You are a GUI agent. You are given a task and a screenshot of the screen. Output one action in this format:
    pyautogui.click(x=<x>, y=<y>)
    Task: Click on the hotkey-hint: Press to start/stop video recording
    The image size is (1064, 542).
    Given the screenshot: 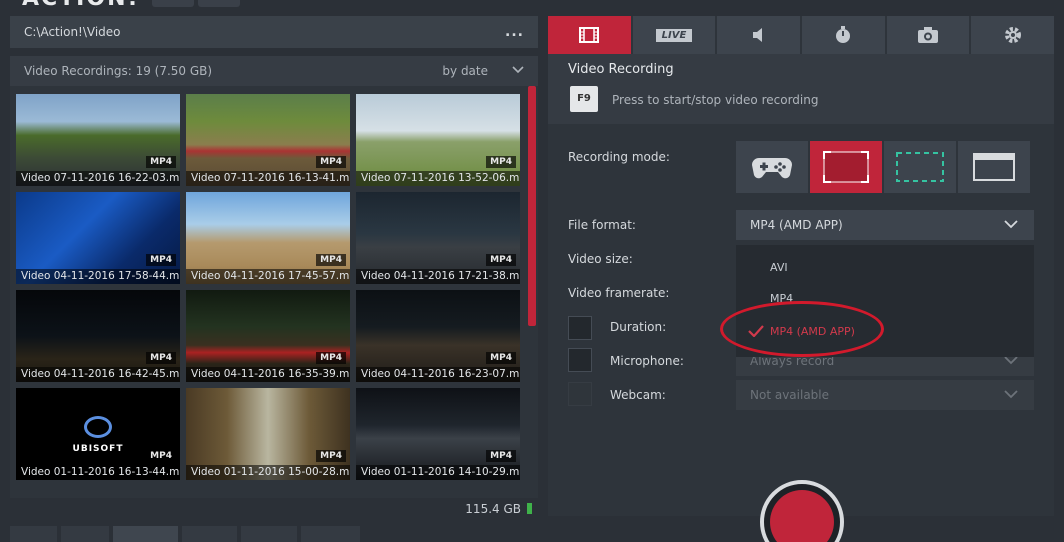 What is the action you would take?
    pyautogui.click(x=715, y=100)
    